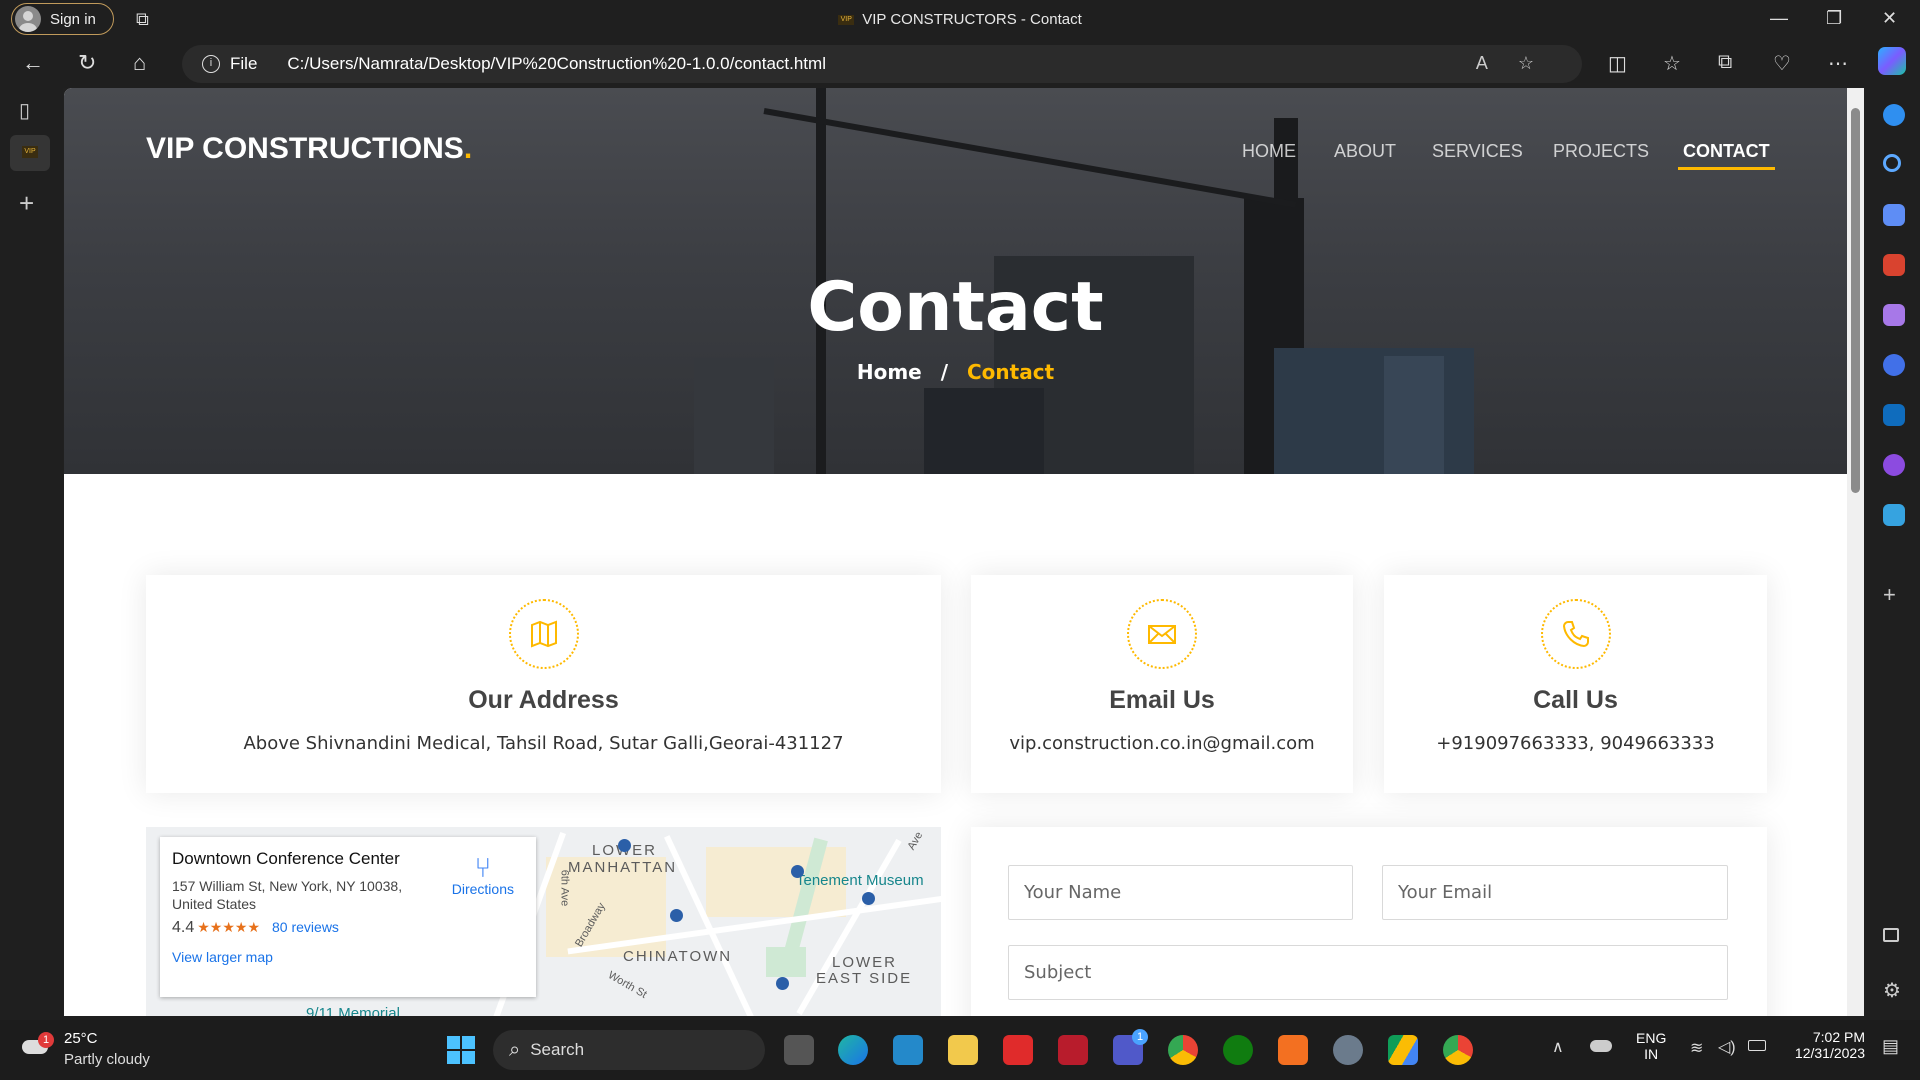  Describe the element at coordinates (1892, 61) in the screenshot. I see `copilot-icon` at that location.